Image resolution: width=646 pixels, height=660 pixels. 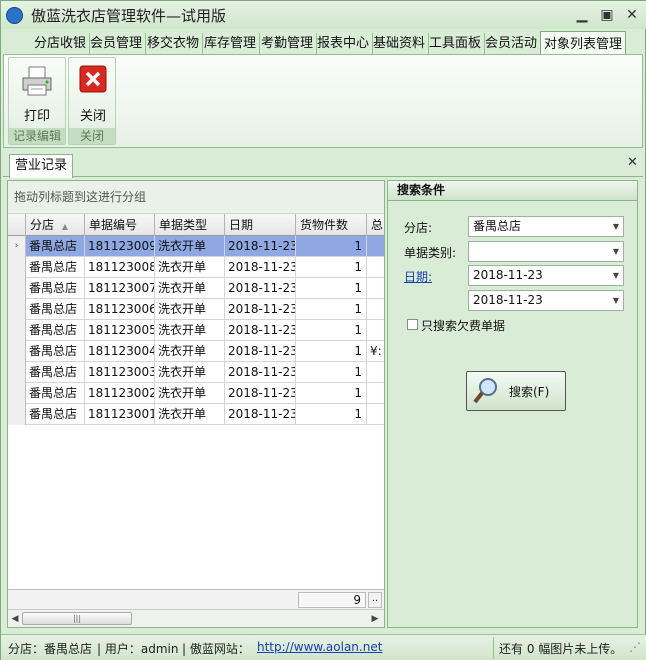 I want to click on cell-no: 181123004, so click(x=120, y=351).